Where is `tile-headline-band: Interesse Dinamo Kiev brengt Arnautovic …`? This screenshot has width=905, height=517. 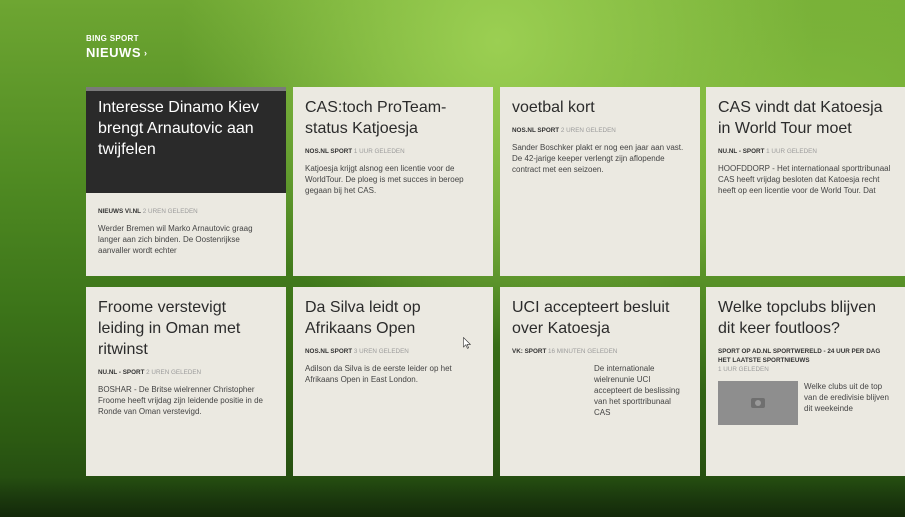 tile-headline-band: Interesse Dinamo Kiev brengt Arnautovic … is located at coordinates (186, 140).